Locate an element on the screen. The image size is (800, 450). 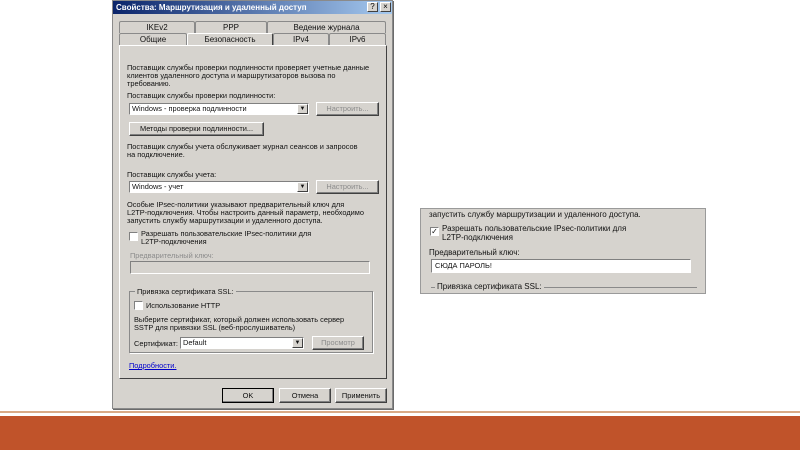
tabs-bottom-row: Общие Безопасность IPv4 IPv6 is located at coordinates (252, 39).